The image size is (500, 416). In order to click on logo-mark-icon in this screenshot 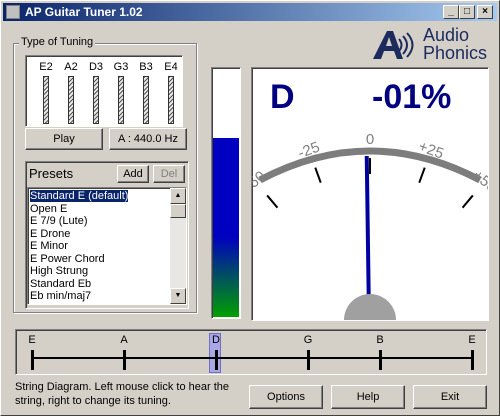, I will do `click(393, 45)`.